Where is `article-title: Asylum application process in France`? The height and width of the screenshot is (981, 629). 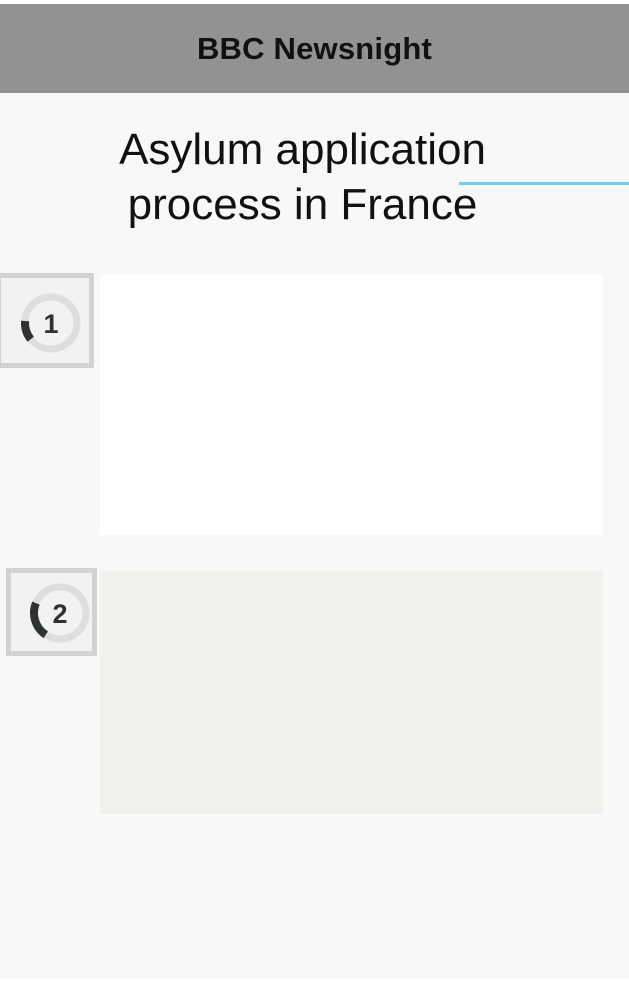
article-title: Asylum application process in France is located at coordinates (302, 177).